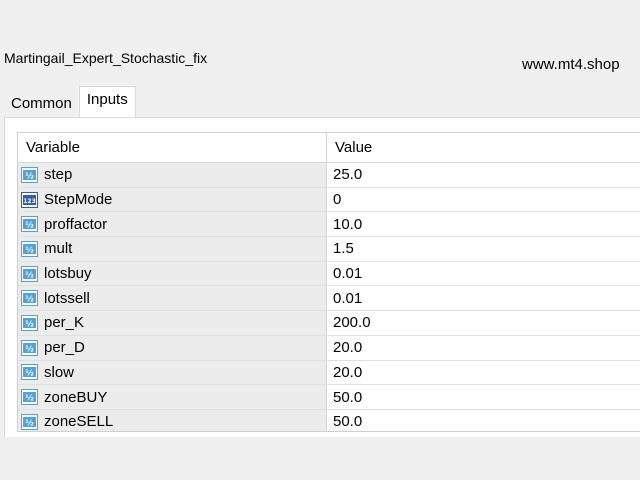  I want to click on table-row: ½ lotssell 0.01, so click(329, 299).